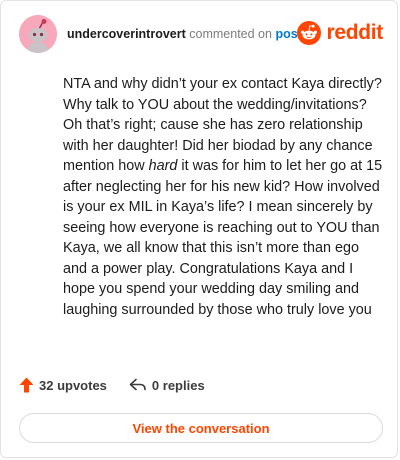 This screenshot has width=400, height=460. I want to click on reply-arrow-icon, so click(137, 384).